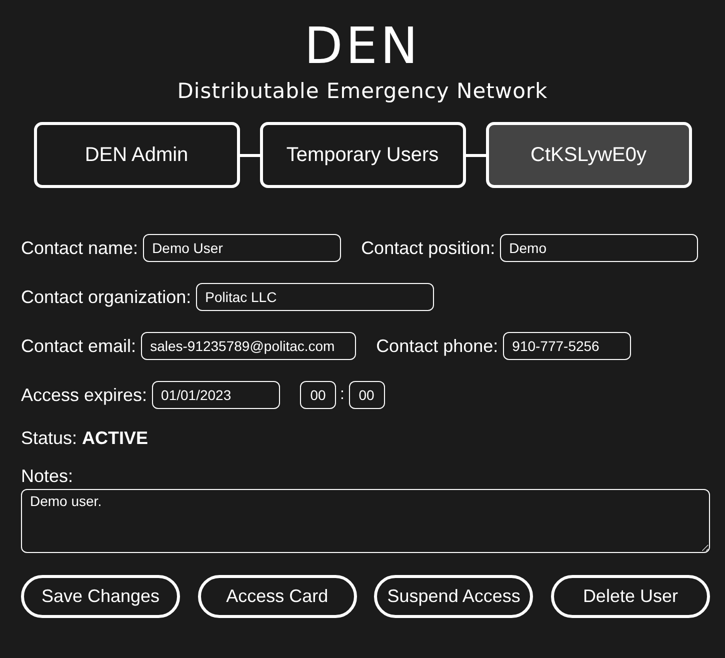 Image resolution: width=725 pixels, height=658 pixels. Describe the element at coordinates (106, 297) in the screenshot. I see `field-label: Contact organization:` at that location.